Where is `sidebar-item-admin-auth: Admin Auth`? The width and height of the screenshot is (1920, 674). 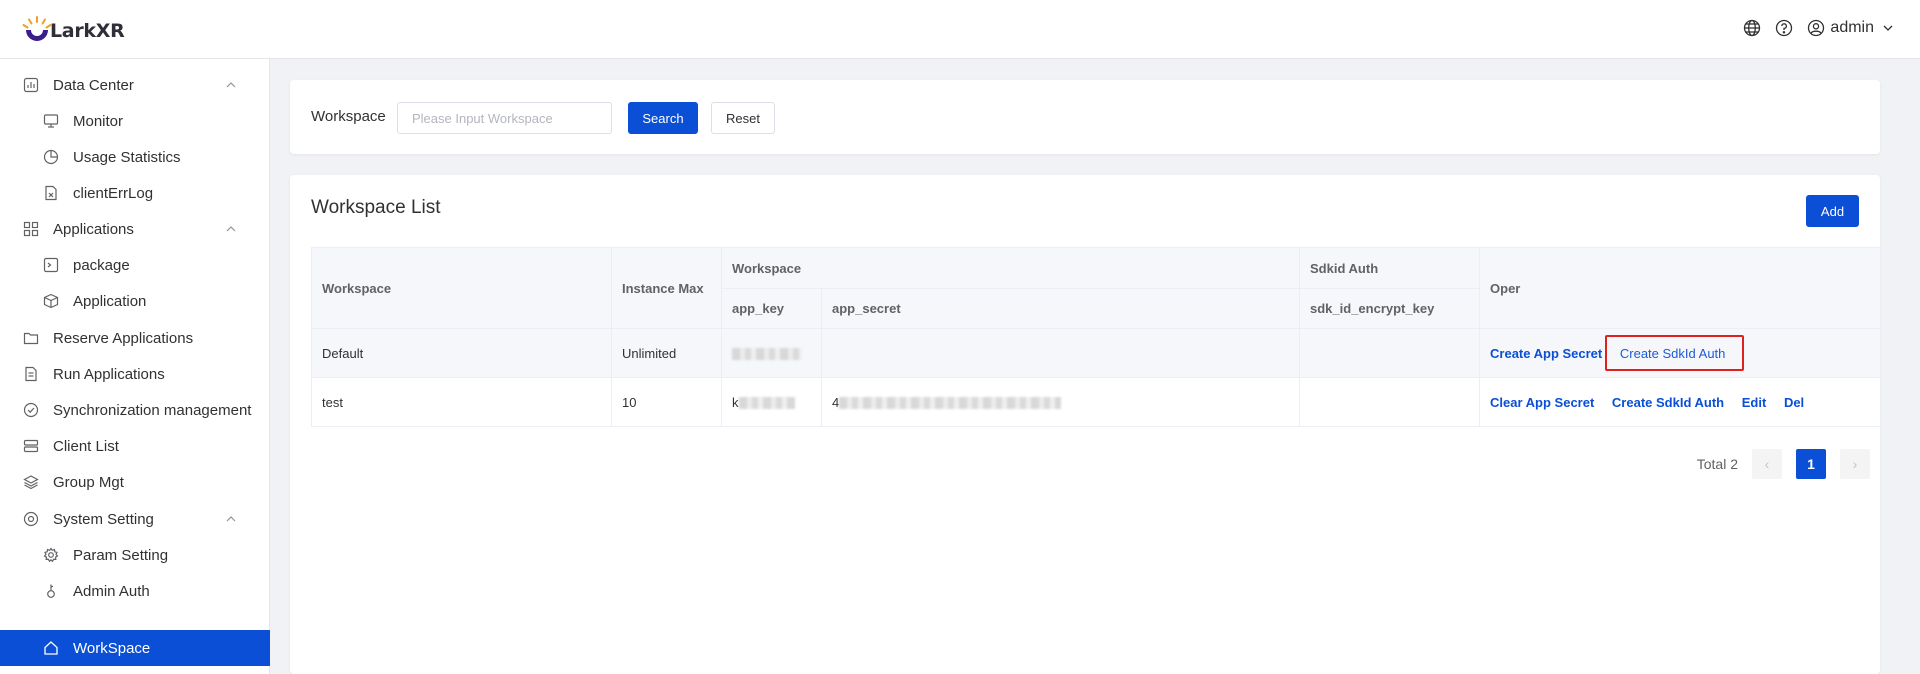 sidebar-item-admin-auth: Admin Auth is located at coordinates (135, 591).